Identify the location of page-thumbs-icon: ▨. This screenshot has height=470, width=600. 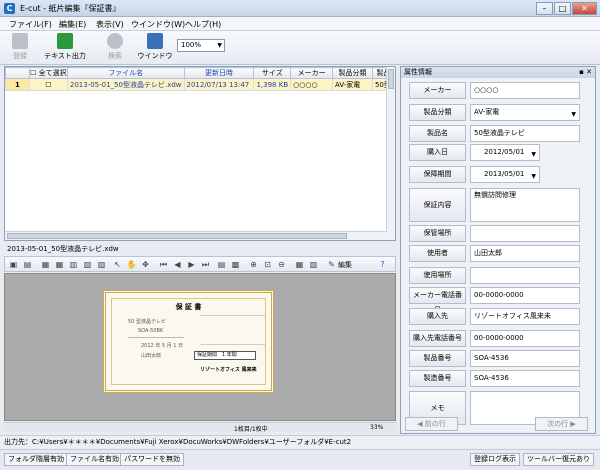
(101, 264).